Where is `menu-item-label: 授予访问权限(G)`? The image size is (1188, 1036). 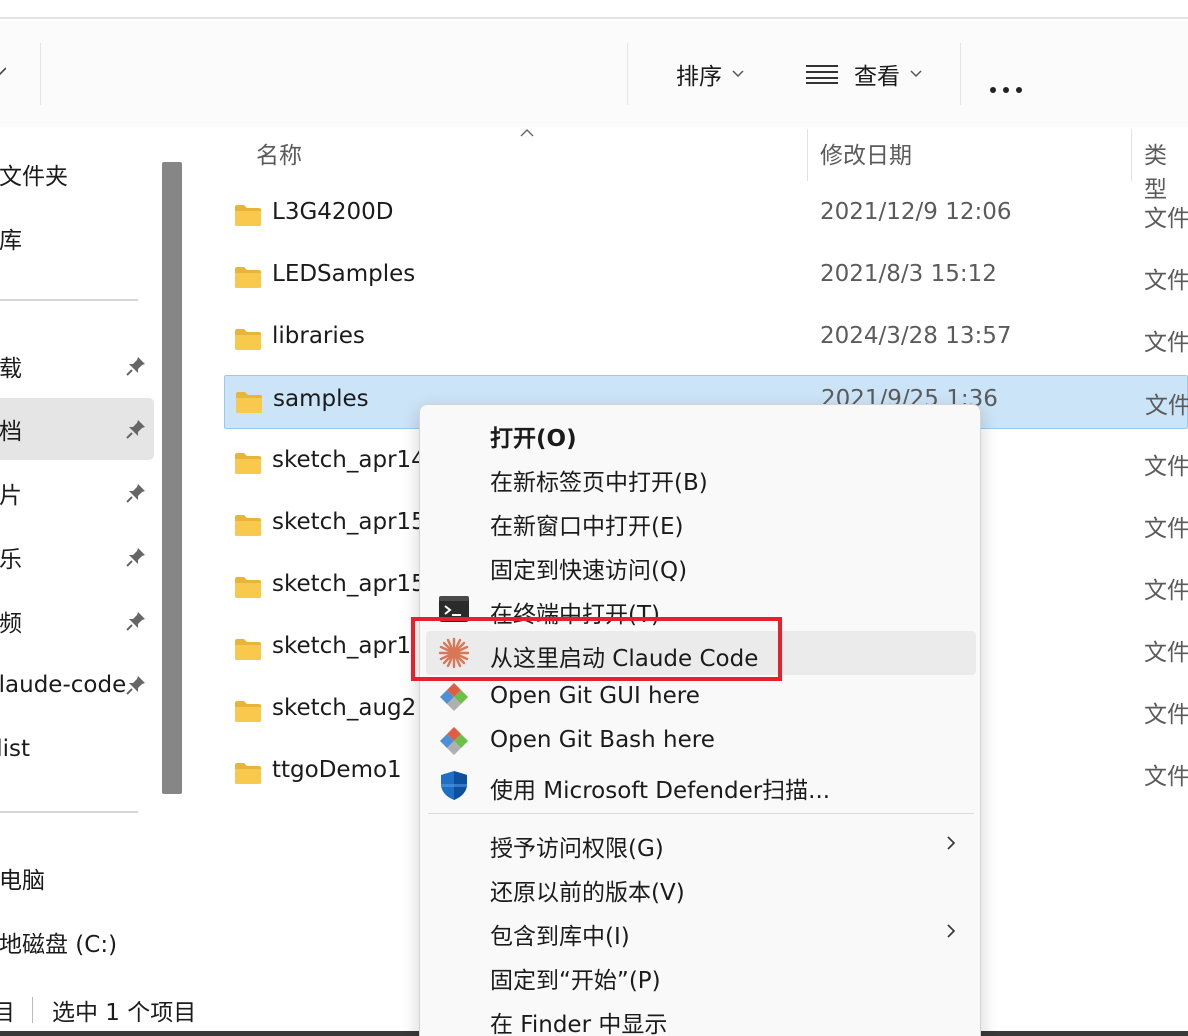 menu-item-label: 授予访问权限(G) is located at coordinates (577, 849).